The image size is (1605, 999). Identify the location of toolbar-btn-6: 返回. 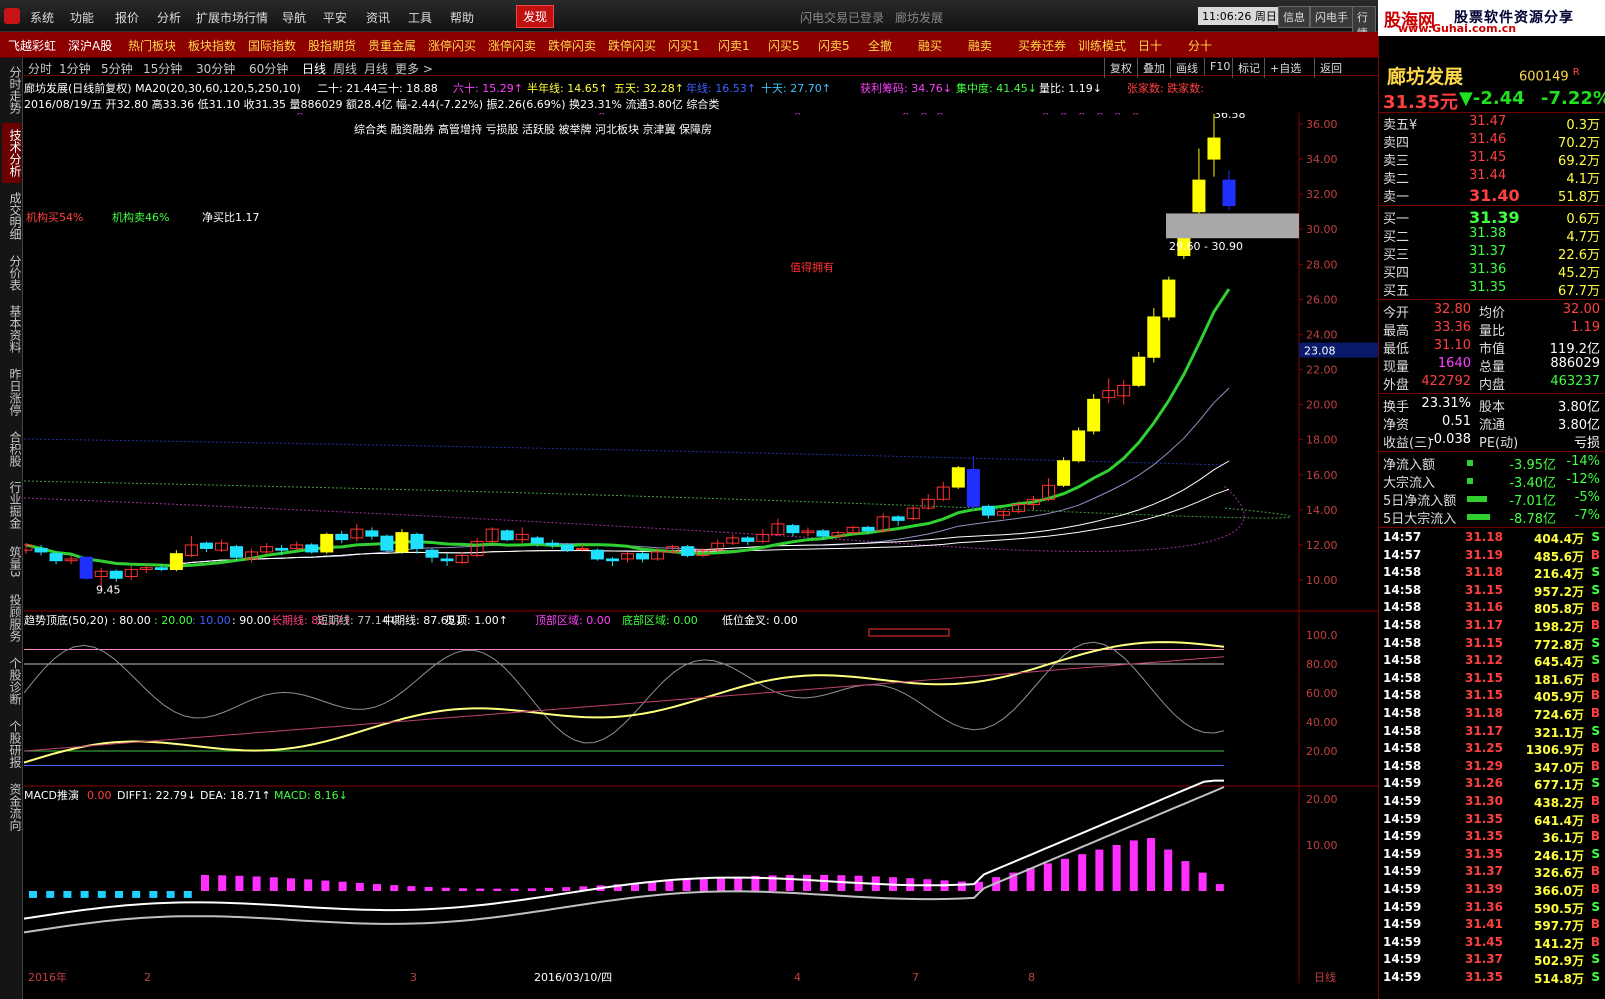
(1330, 68).